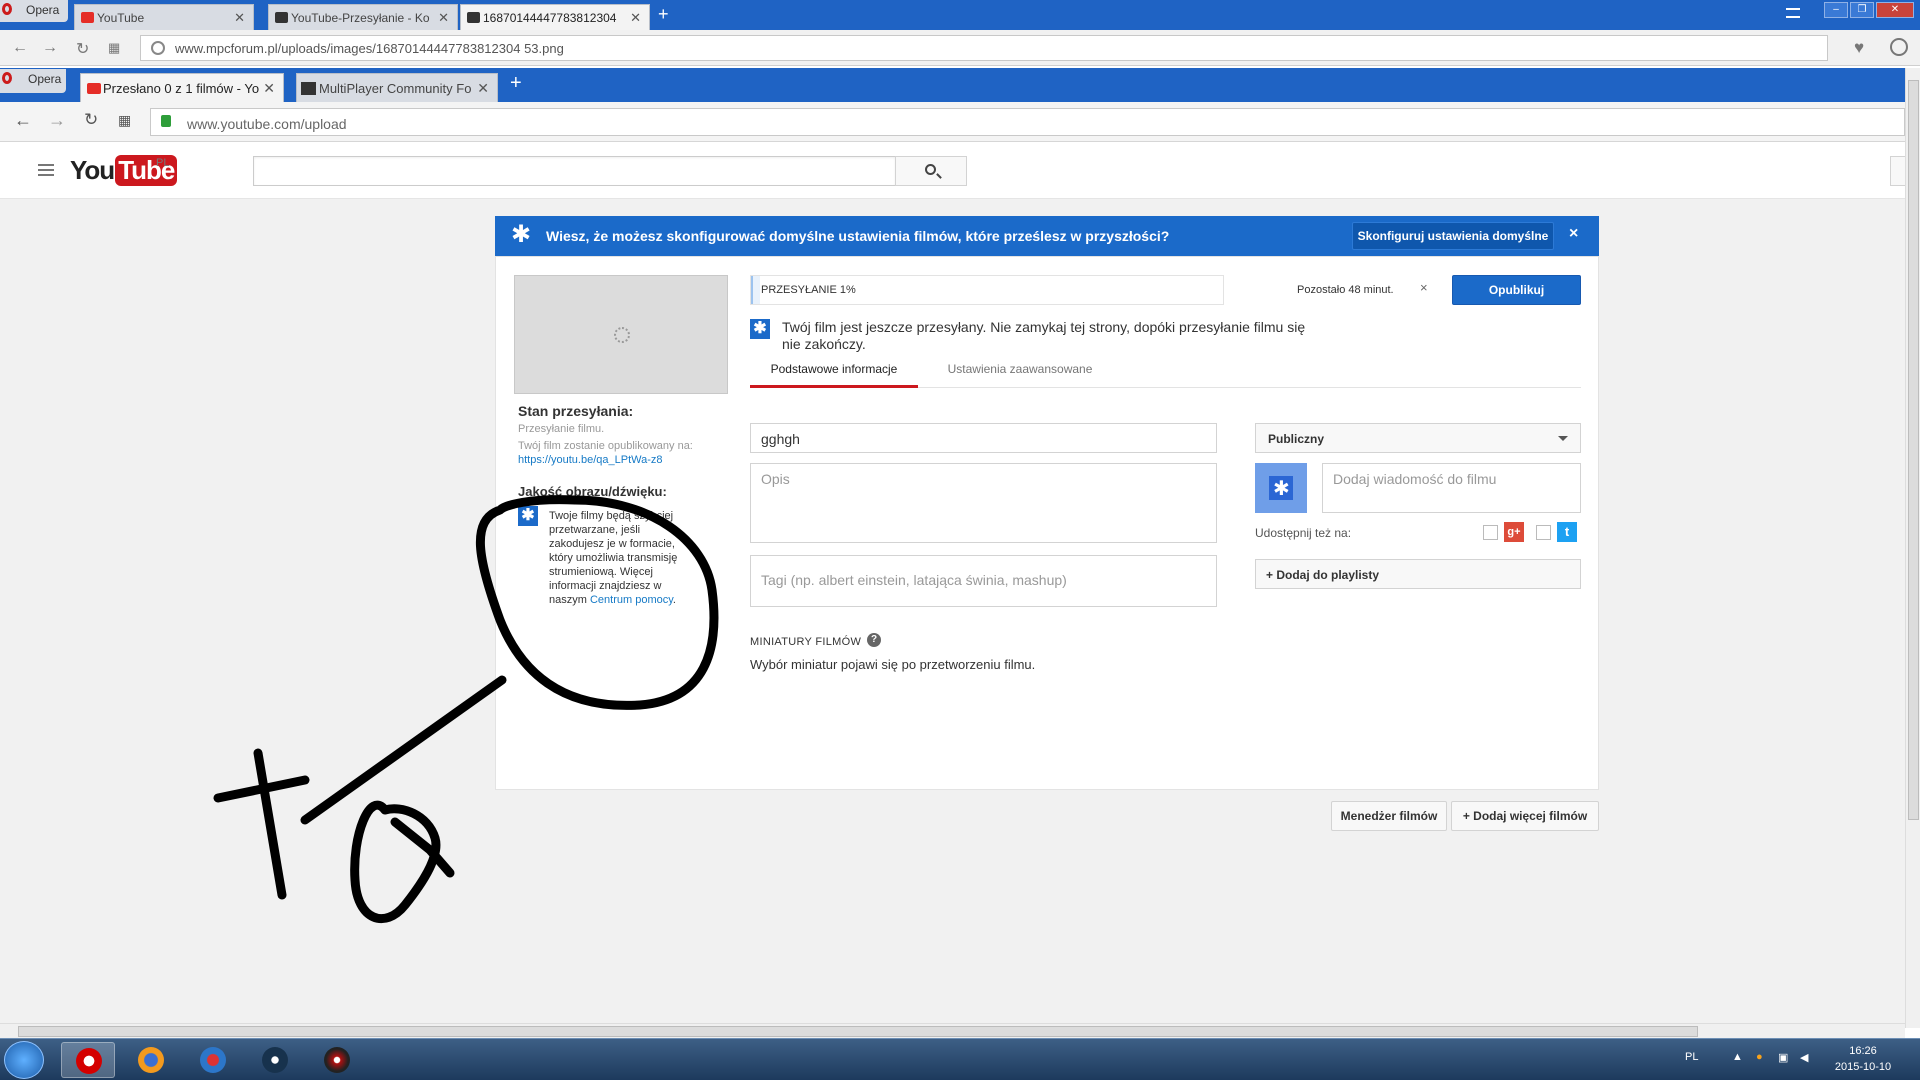 This screenshot has width=1920, height=1080. I want to click on outer-tab-image: 16870144447783812304 ✕, so click(555, 17).